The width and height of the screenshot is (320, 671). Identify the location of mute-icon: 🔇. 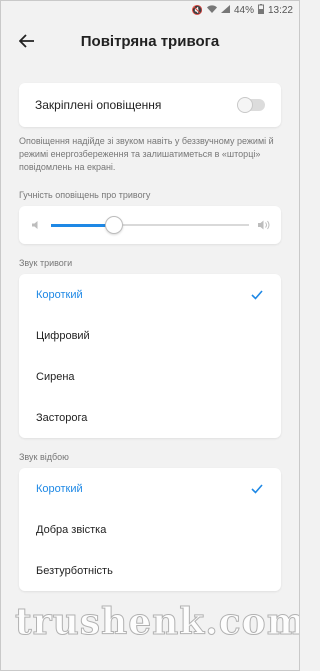
(197, 9).